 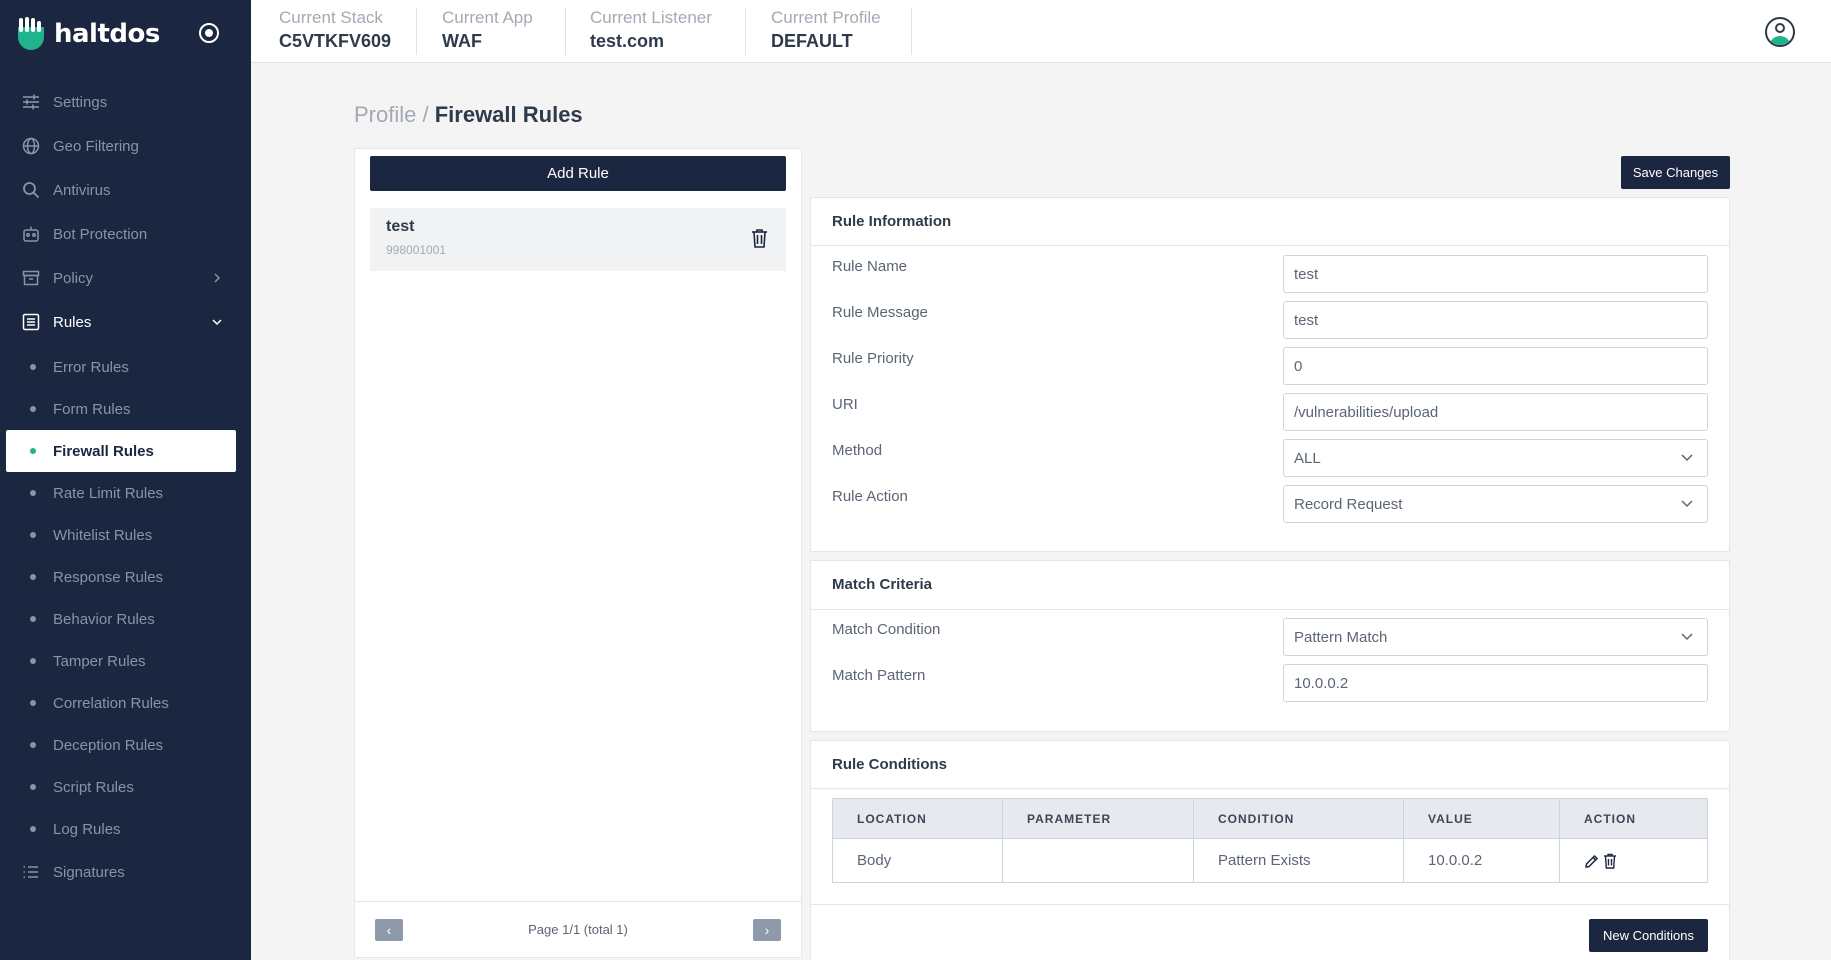 I want to click on match-pattern-row: Match Pattern 10.0.0.2, so click(x=1272, y=683).